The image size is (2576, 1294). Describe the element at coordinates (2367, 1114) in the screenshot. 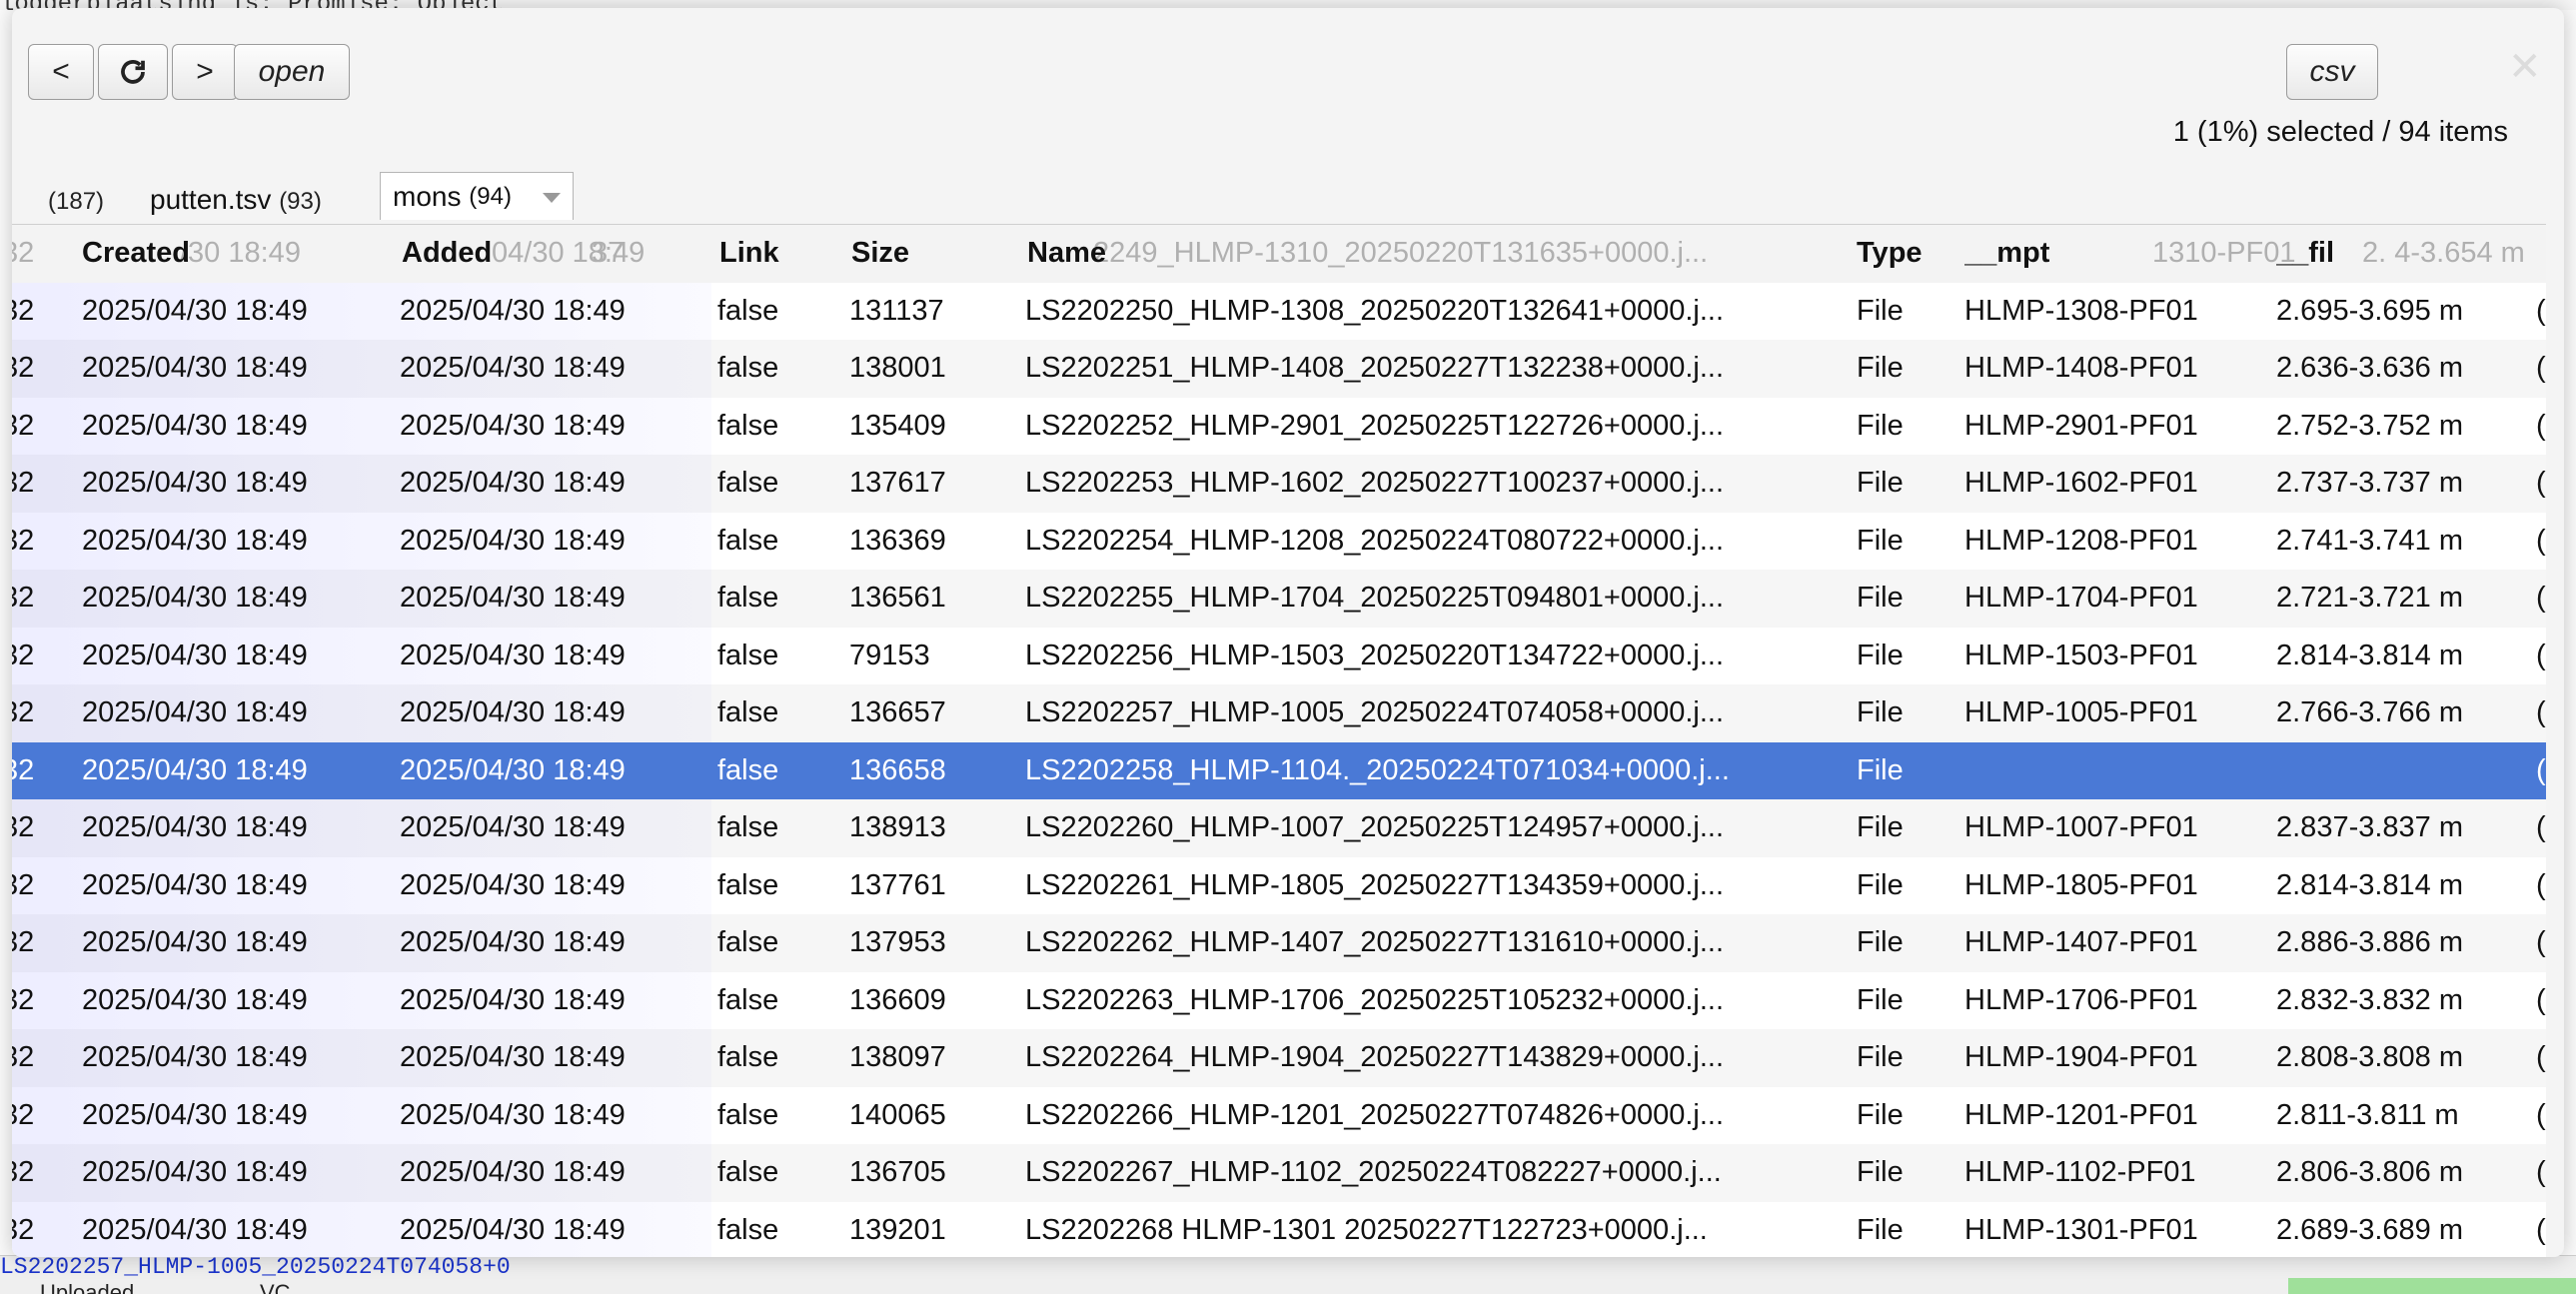

I see `cell-fil: 2.811-3.811 m` at that location.